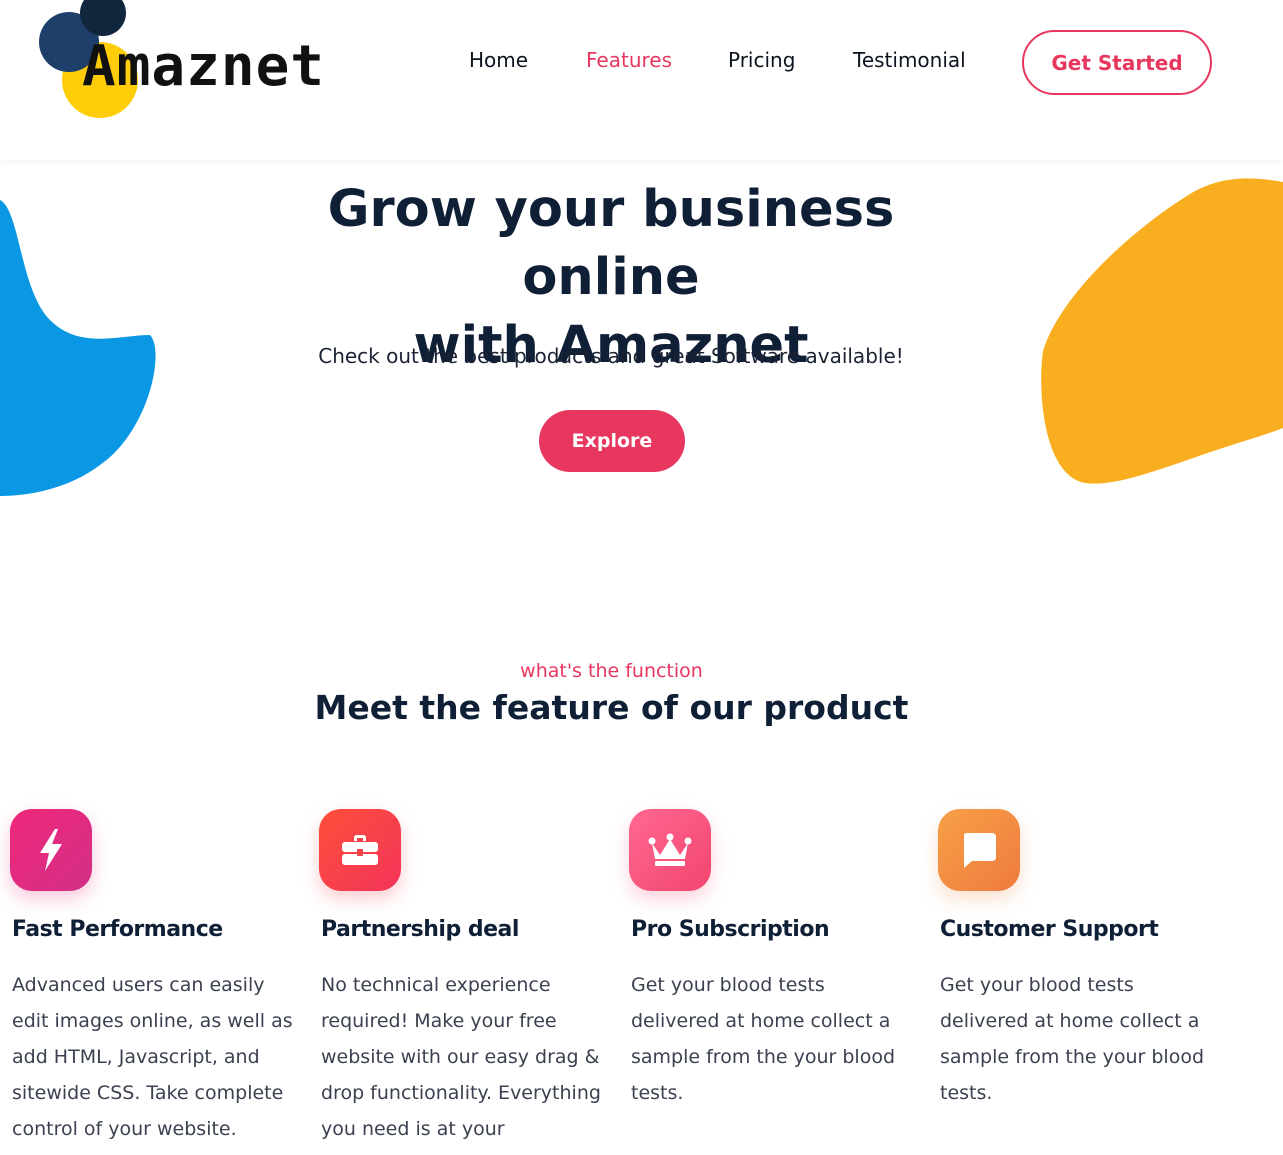 The height and width of the screenshot is (1155, 1283). I want to click on feature-title: Customer Support, so click(1049, 929).